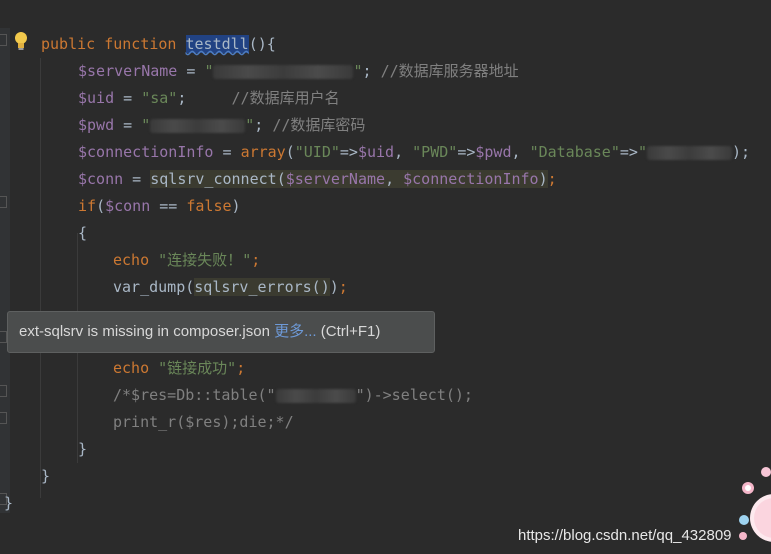 The width and height of the screenshot is (771, 554). I want to click on keyword: public, so click(68, 44).